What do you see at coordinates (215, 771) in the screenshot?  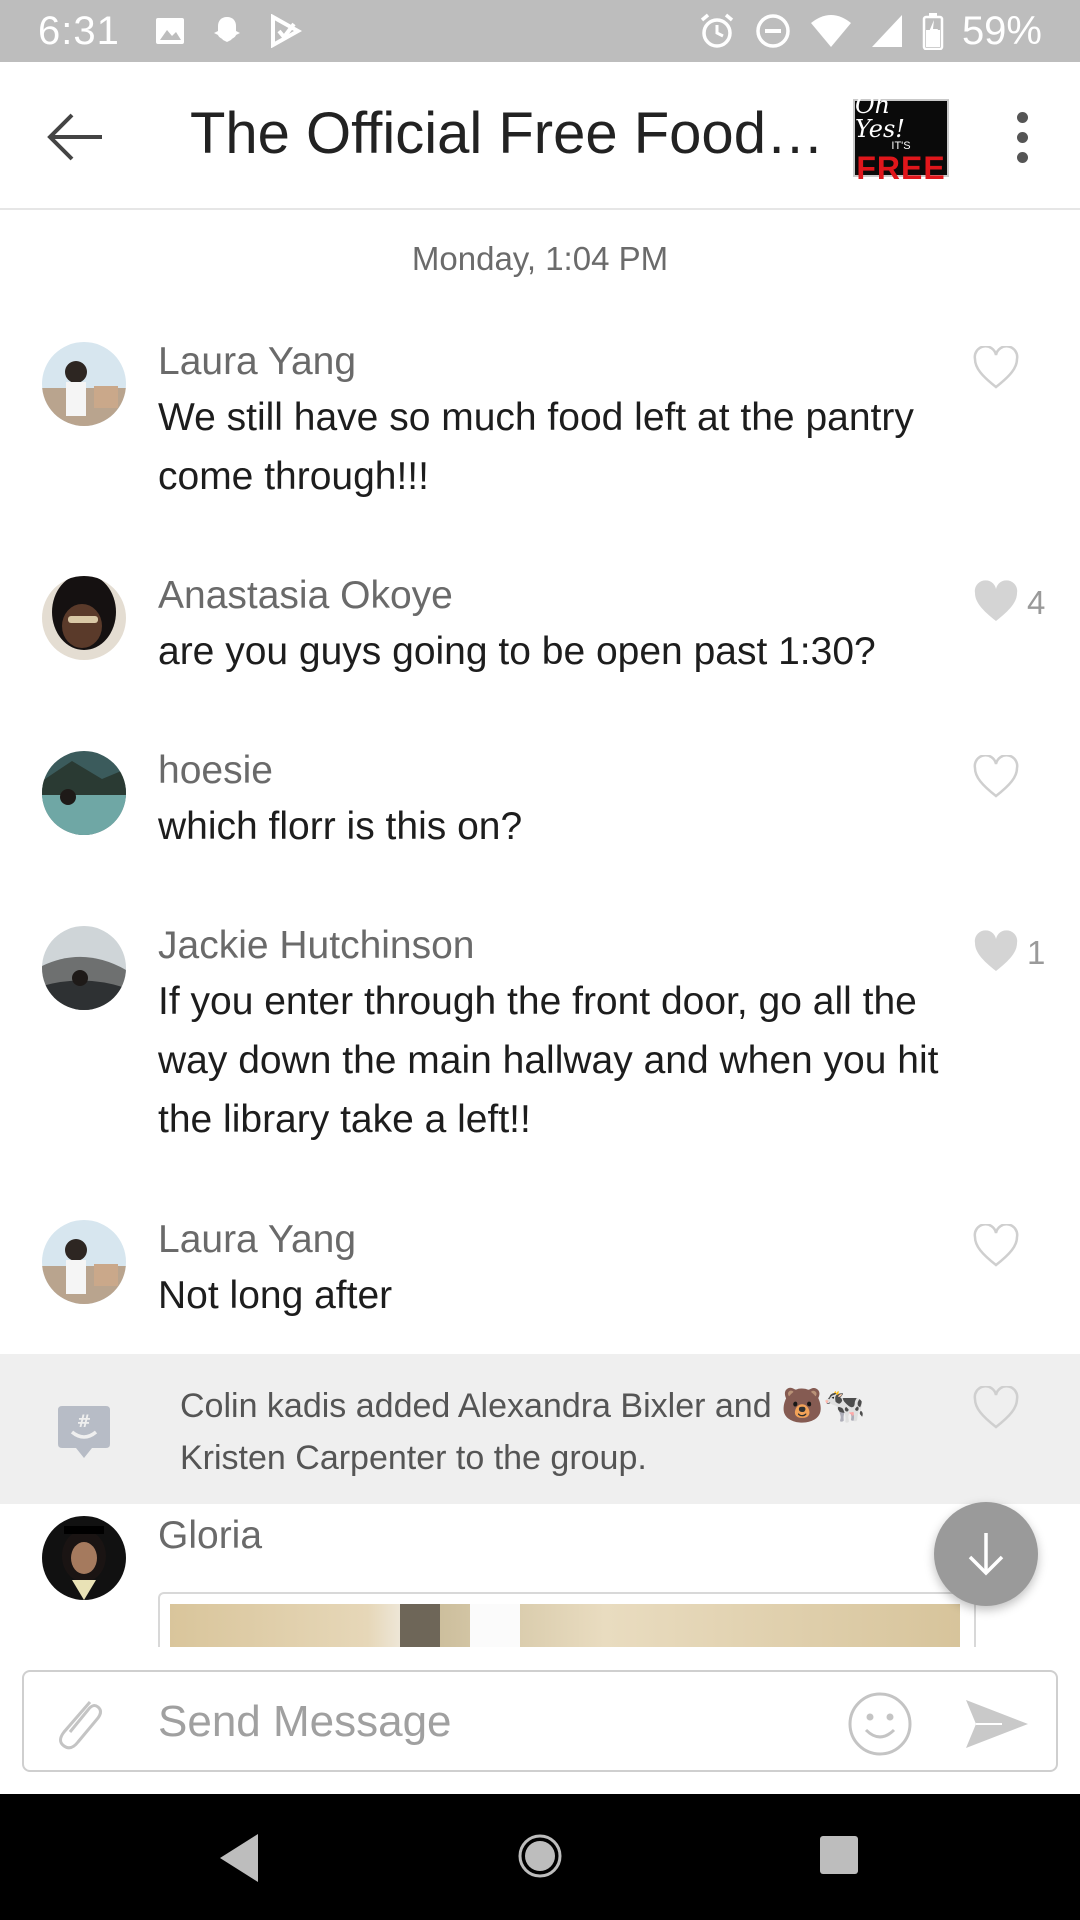 I see `message-author: hoesie` at bounding box center [215, 771].